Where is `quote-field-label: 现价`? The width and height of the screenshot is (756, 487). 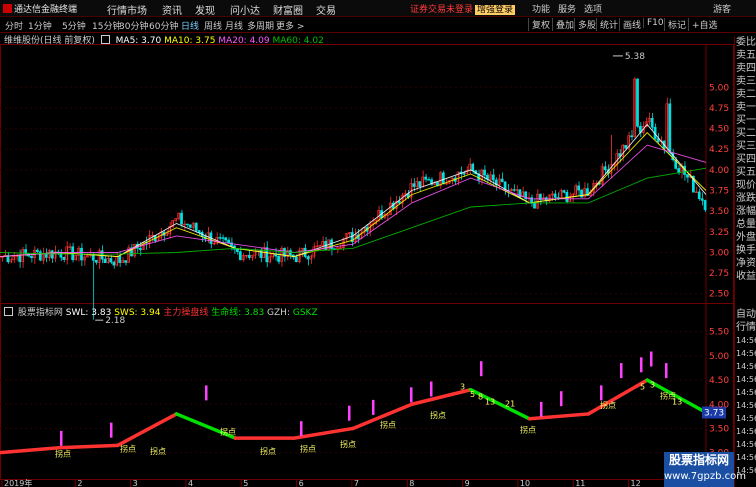 quote-field-label: 现价 is located at coordinates (746, 185).